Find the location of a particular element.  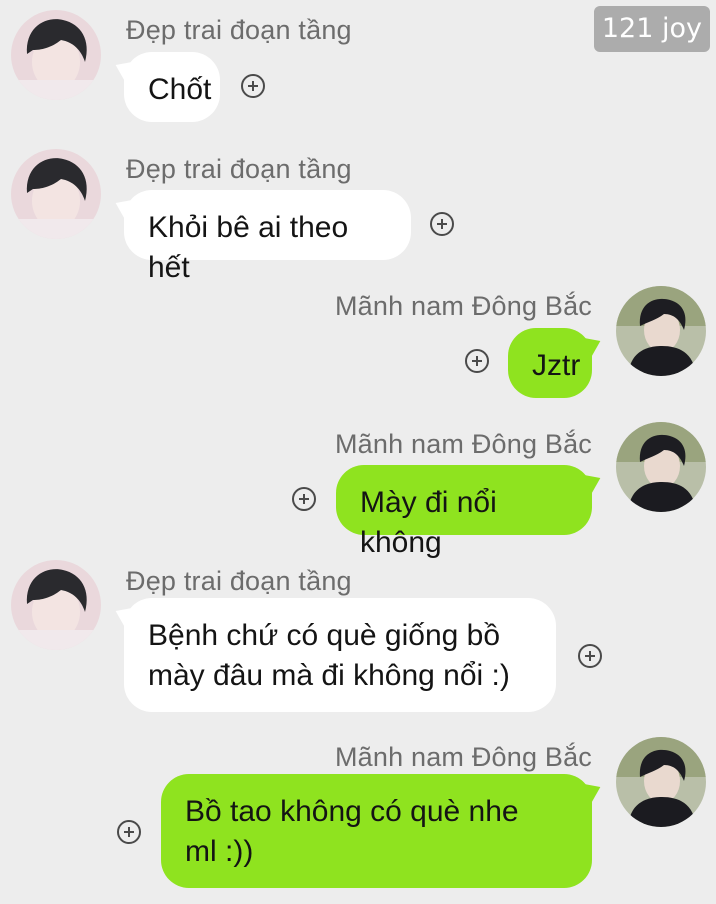

message-bubble: Mày đi nổi không is located at coordinates (464, 512).